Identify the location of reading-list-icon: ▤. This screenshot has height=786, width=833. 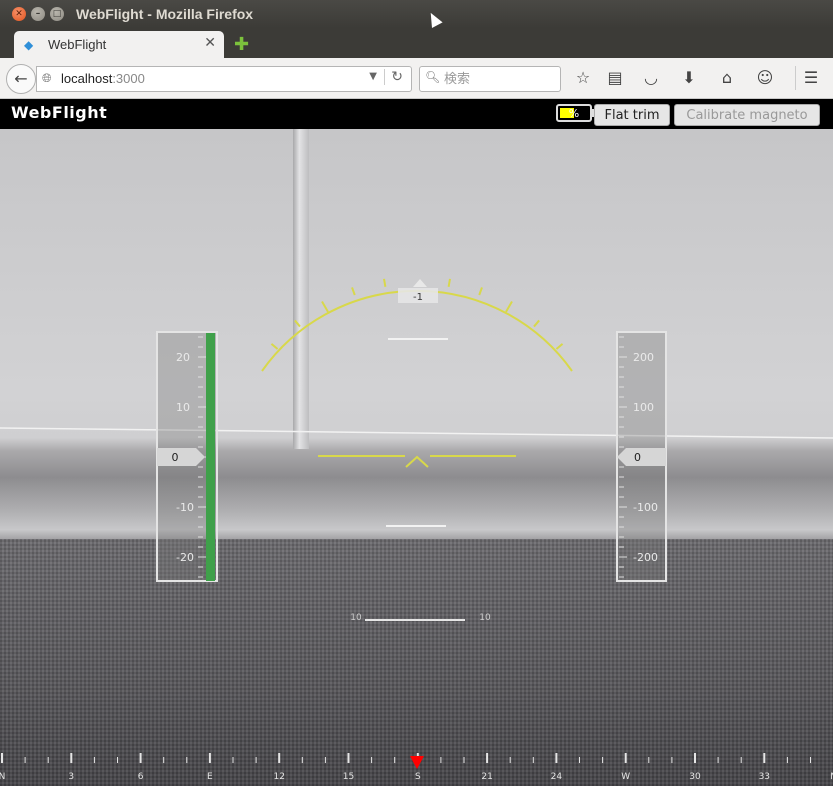
(615, 77).